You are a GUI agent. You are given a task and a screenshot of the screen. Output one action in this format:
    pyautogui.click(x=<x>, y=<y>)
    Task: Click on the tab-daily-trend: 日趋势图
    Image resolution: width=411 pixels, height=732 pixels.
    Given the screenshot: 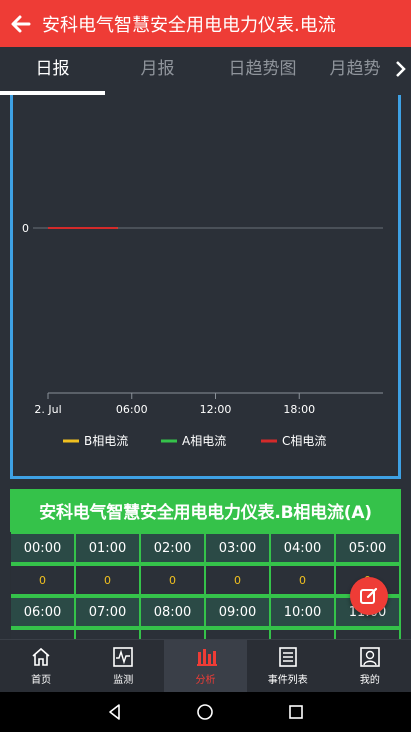 What is the action you would take?
    pyautogui.click(x=262, y=69)
    